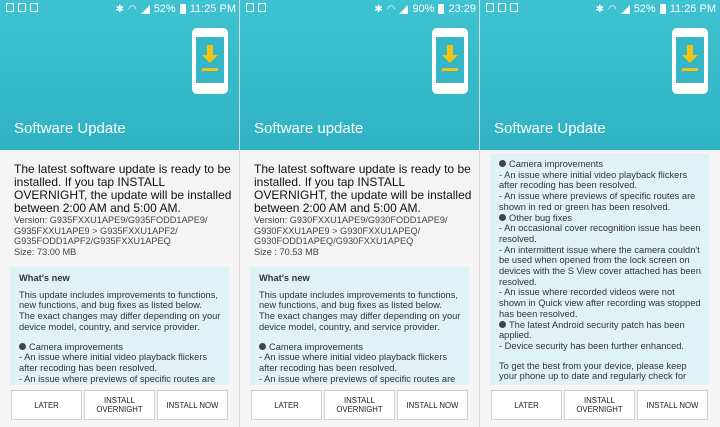  Describe the element at coordinates (212, 9) in the screenshot. I see `clock: 11:25 PM` at that location.